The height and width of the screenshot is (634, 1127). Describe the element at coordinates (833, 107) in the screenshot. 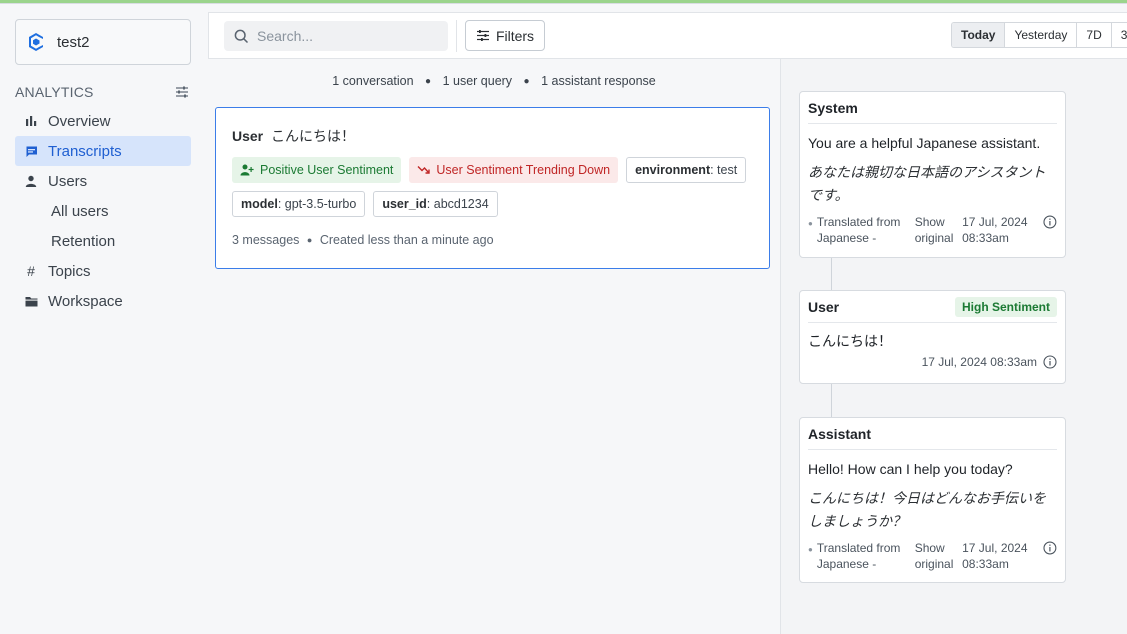

I see `message-role: System` at that location.